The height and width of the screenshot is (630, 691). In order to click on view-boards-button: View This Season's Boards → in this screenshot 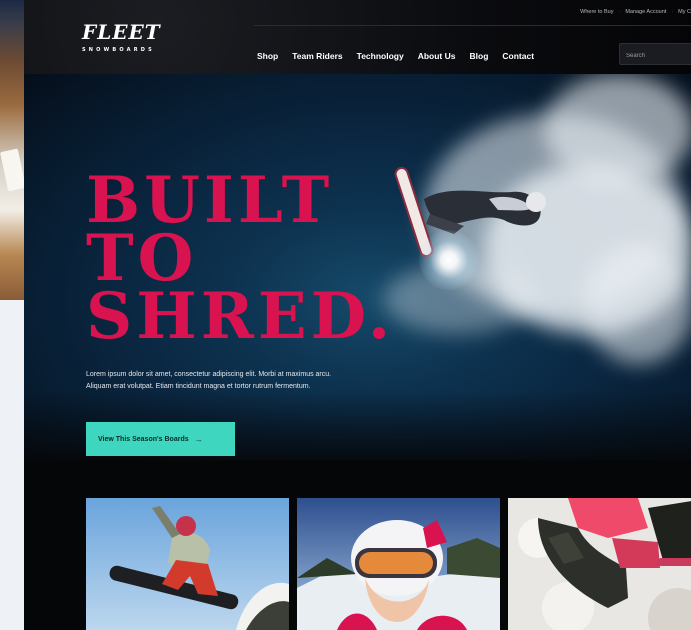, I will do `click(160, 439)`.